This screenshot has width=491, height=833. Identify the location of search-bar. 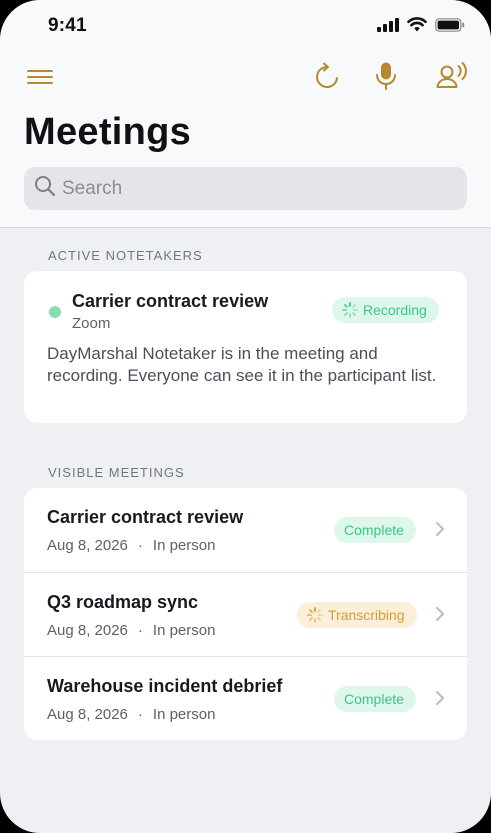
(245, 188).